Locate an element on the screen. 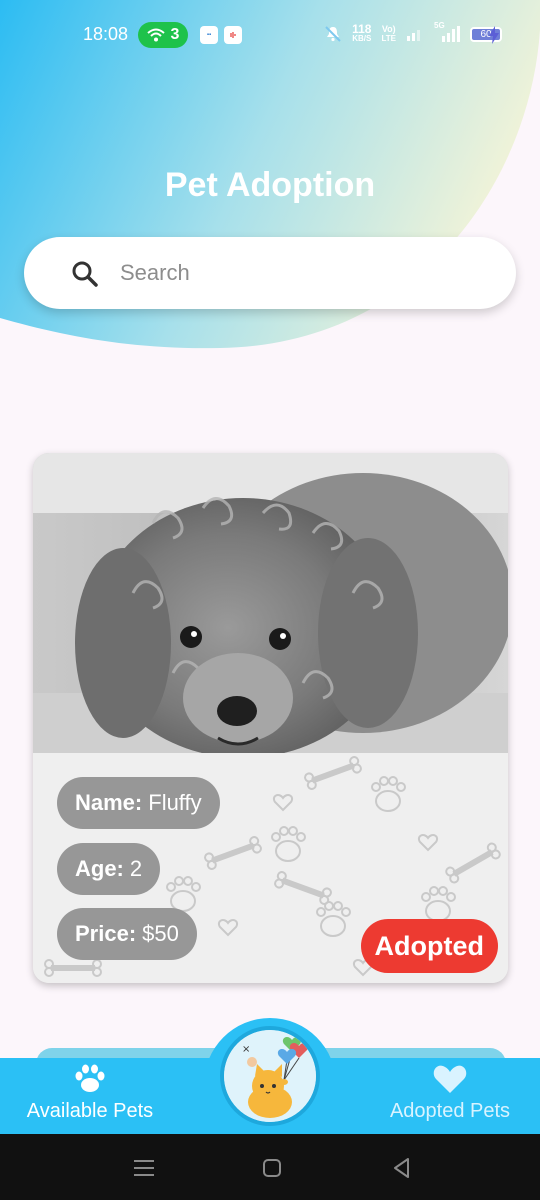 The image size is (540, 1200). nav-adopted-pets-label: Adopted Pets is located at coordinates (450, 1111).